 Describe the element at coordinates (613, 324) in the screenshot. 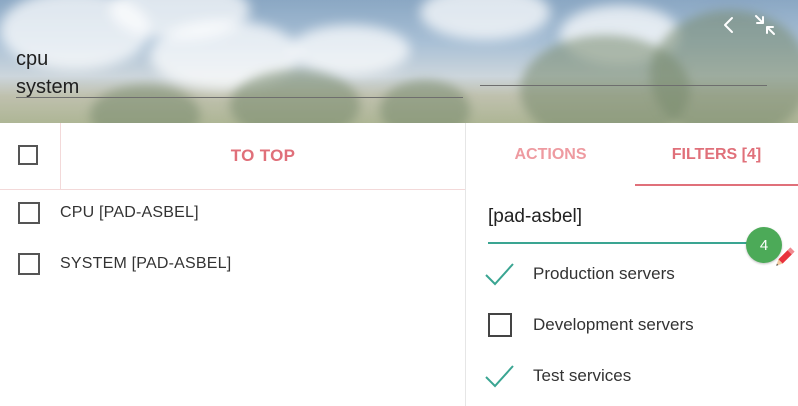

I see `filter-option-label: Development servers` at that location.